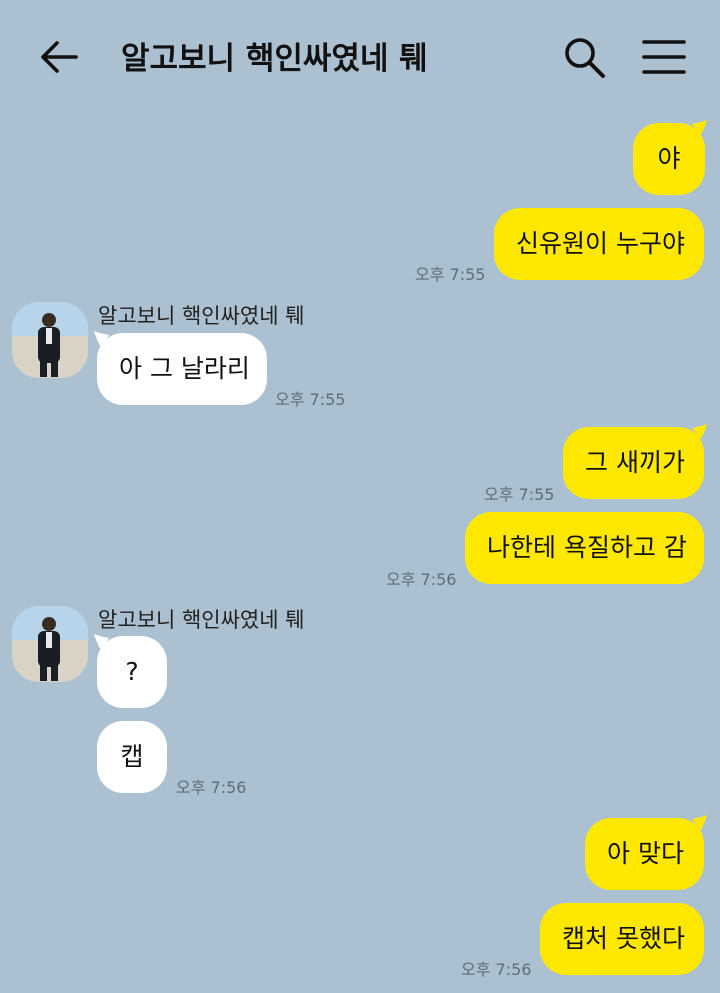 This screenshot has width=720, height=993. I want to click on arrow-left-icon, so click(59, 57).